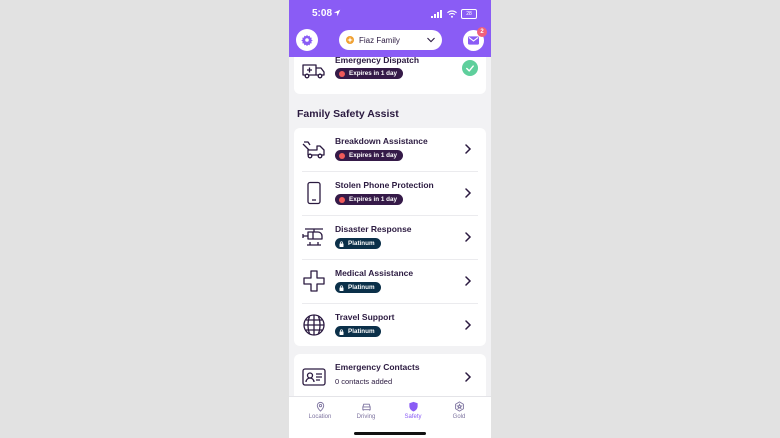  Describe the element at coordinates (381, 141) in the screenshot. I see `item-title: Breakdown Assistance` at that location.